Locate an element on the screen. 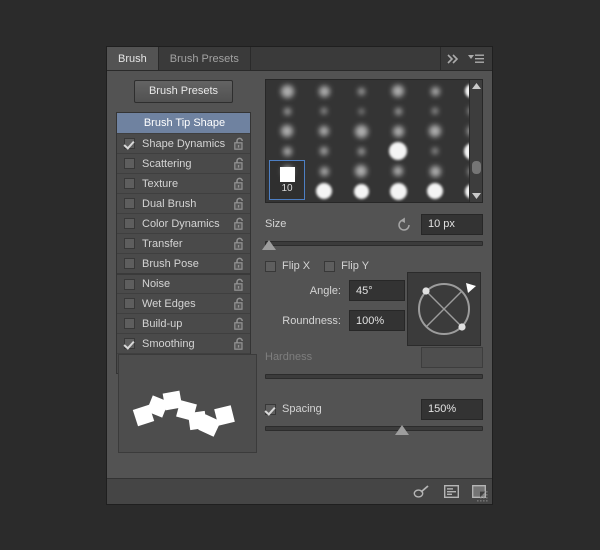 This screenshot has height=550, width=600. brush-option-dual-brush: Dual Brush is located at coordinates (183, 203).